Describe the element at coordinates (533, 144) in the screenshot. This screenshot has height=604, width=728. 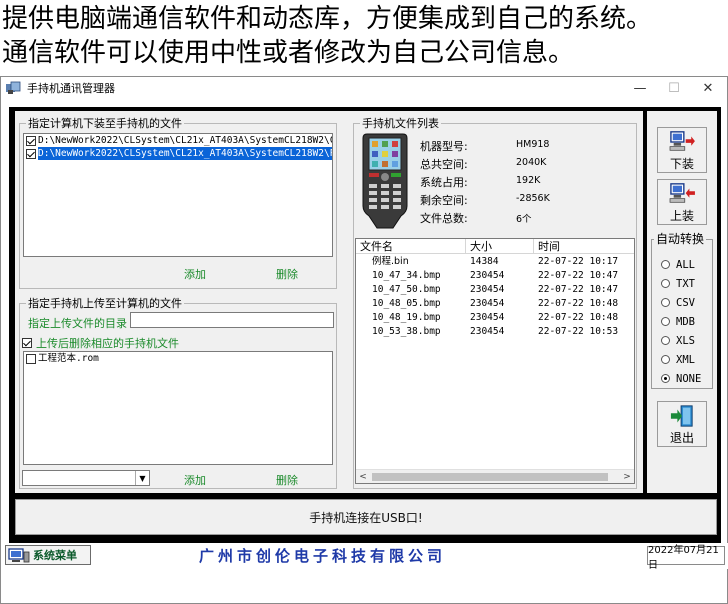
I see `info-value-model: HM918` at that location.